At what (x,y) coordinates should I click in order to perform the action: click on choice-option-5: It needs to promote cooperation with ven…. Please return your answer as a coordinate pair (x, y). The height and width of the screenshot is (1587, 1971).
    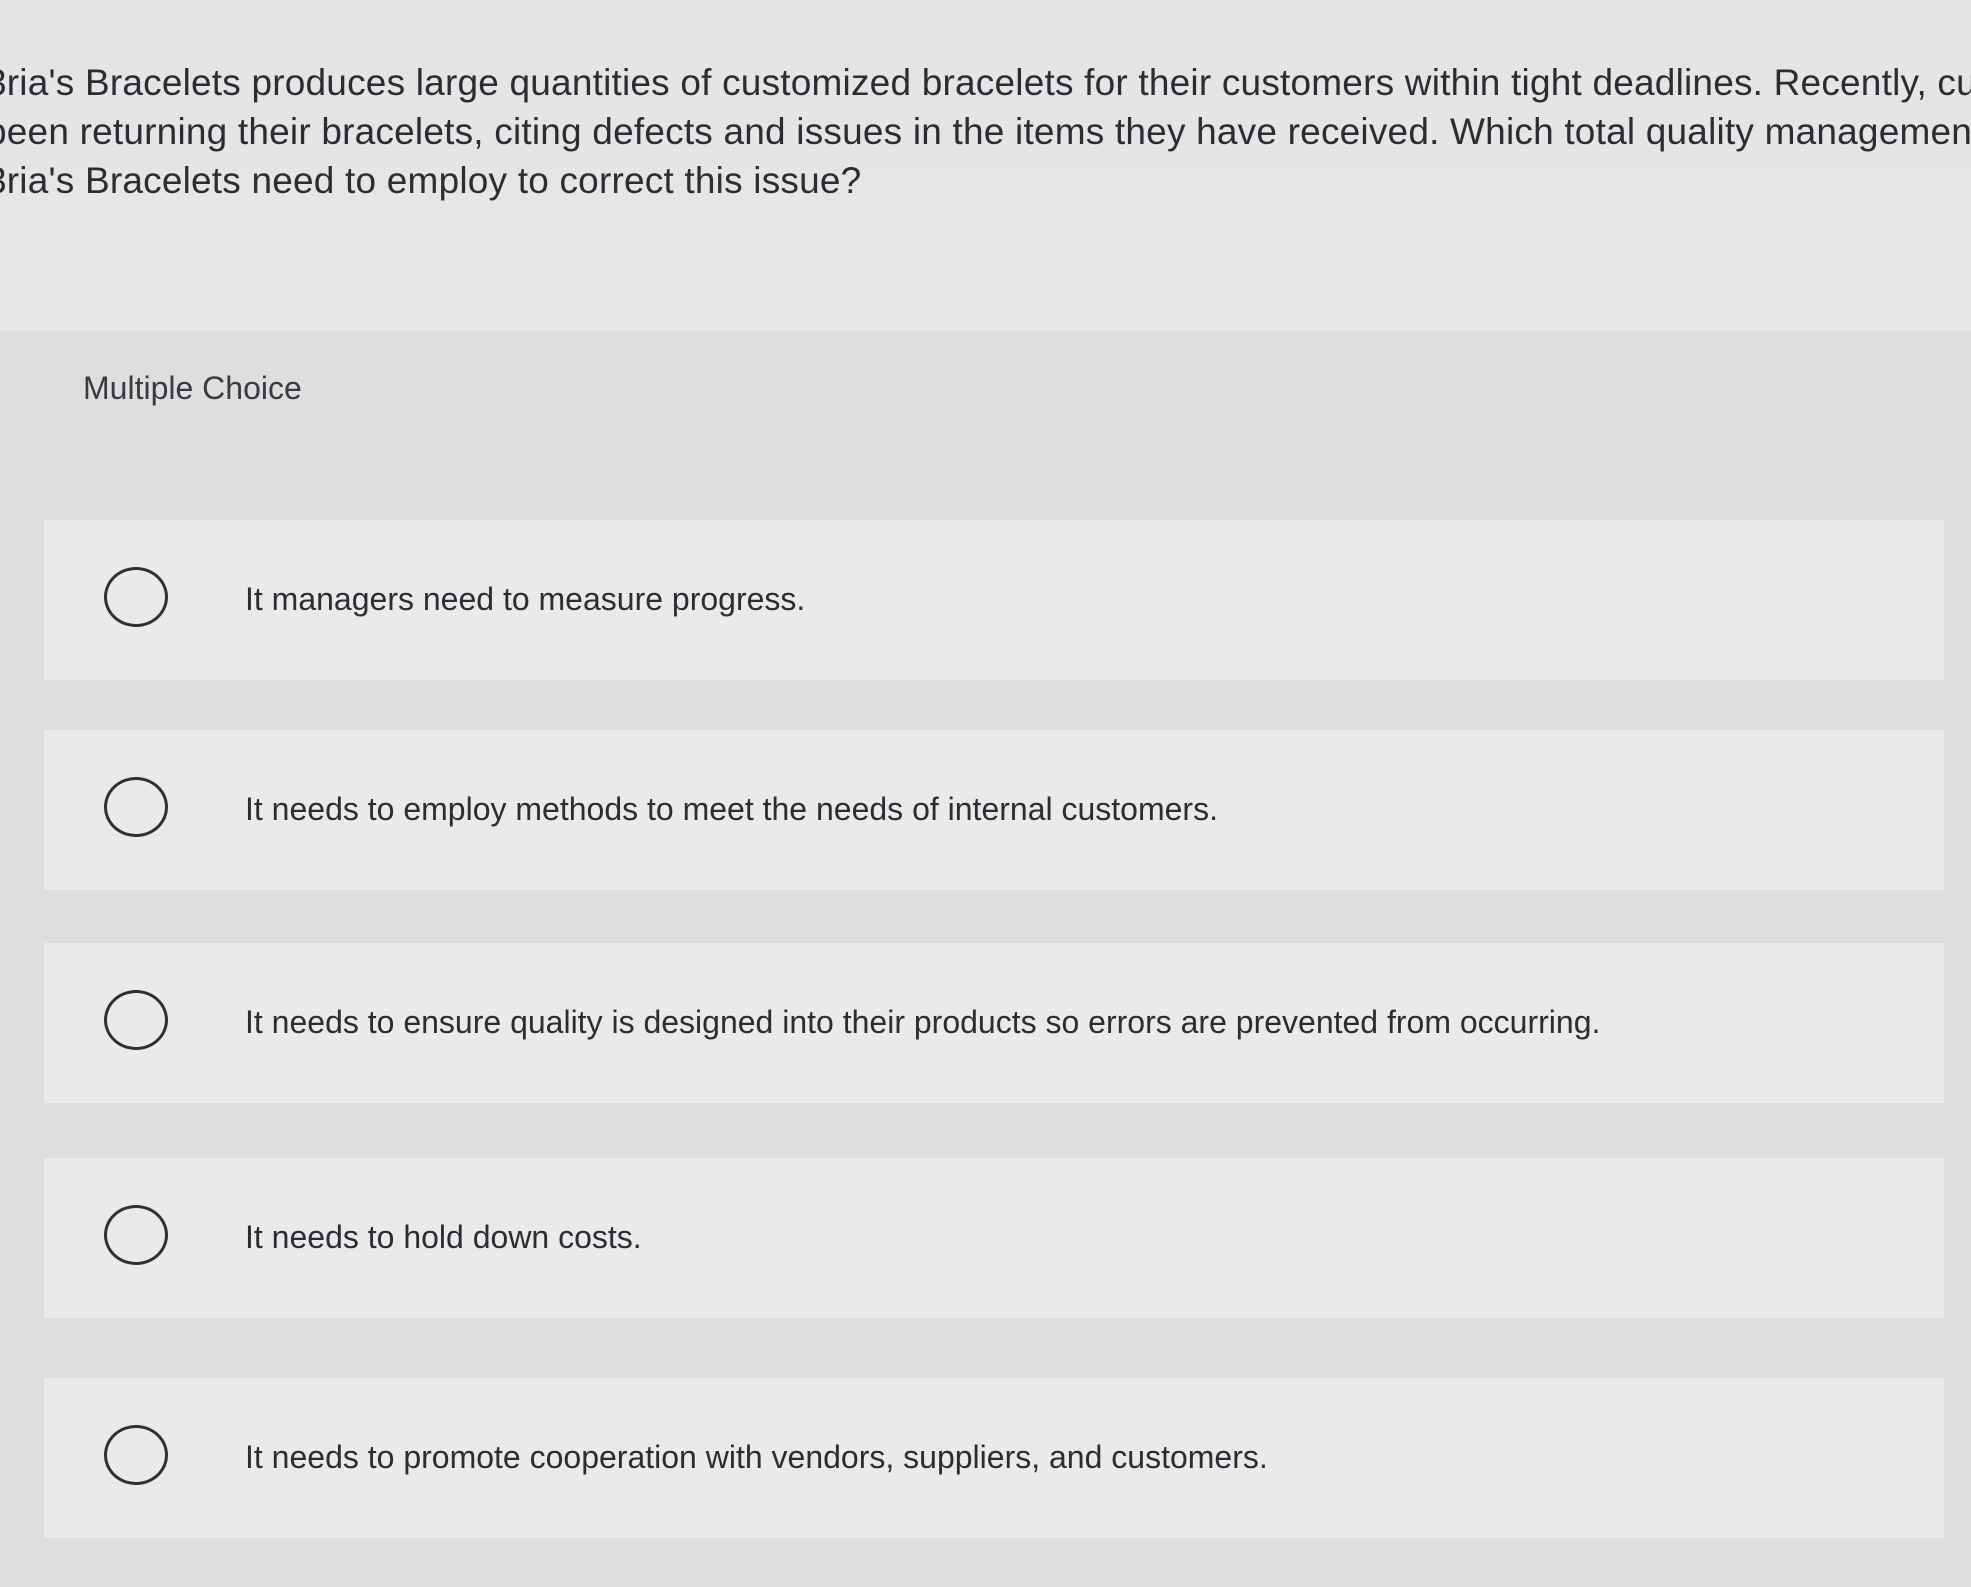
    Looking at the image, I should click on (994, 1458).